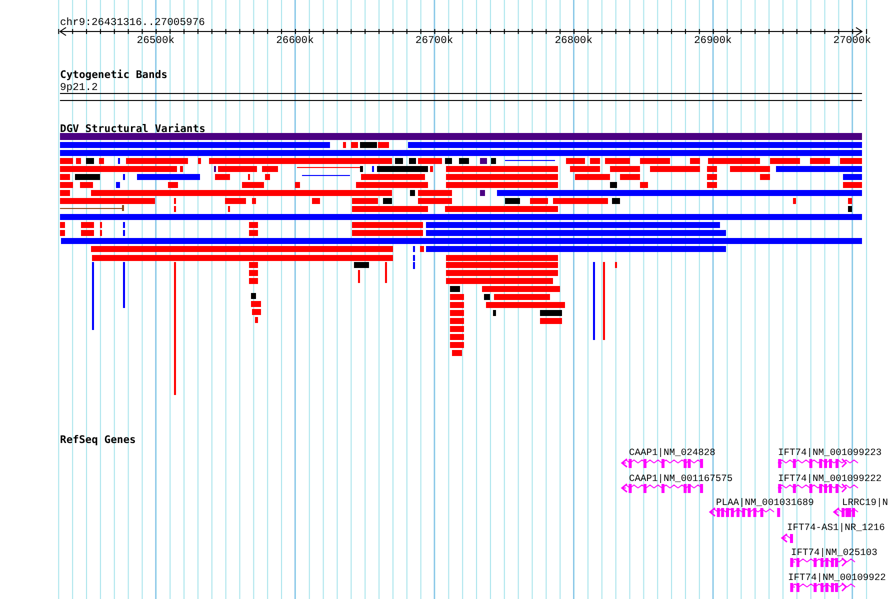 Image resolution: width=890 pixels, height=599 pixels. I want to click on axis-tick-label: 27000k, so click(852, 41).